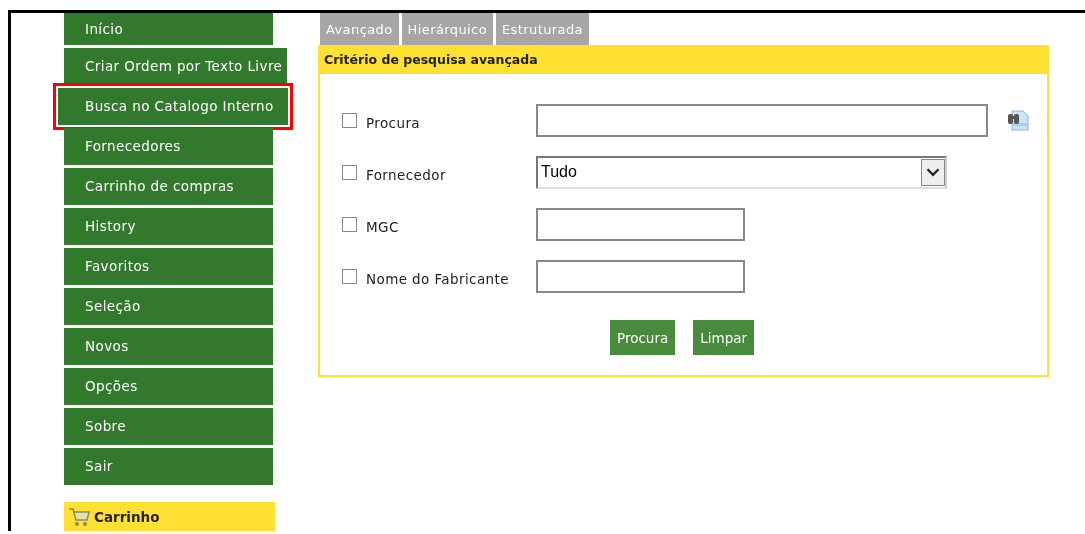  Describe the element at coordinates (438, 278) in the screenshot. I see `field-label: Nome do Fabricante` at that location.